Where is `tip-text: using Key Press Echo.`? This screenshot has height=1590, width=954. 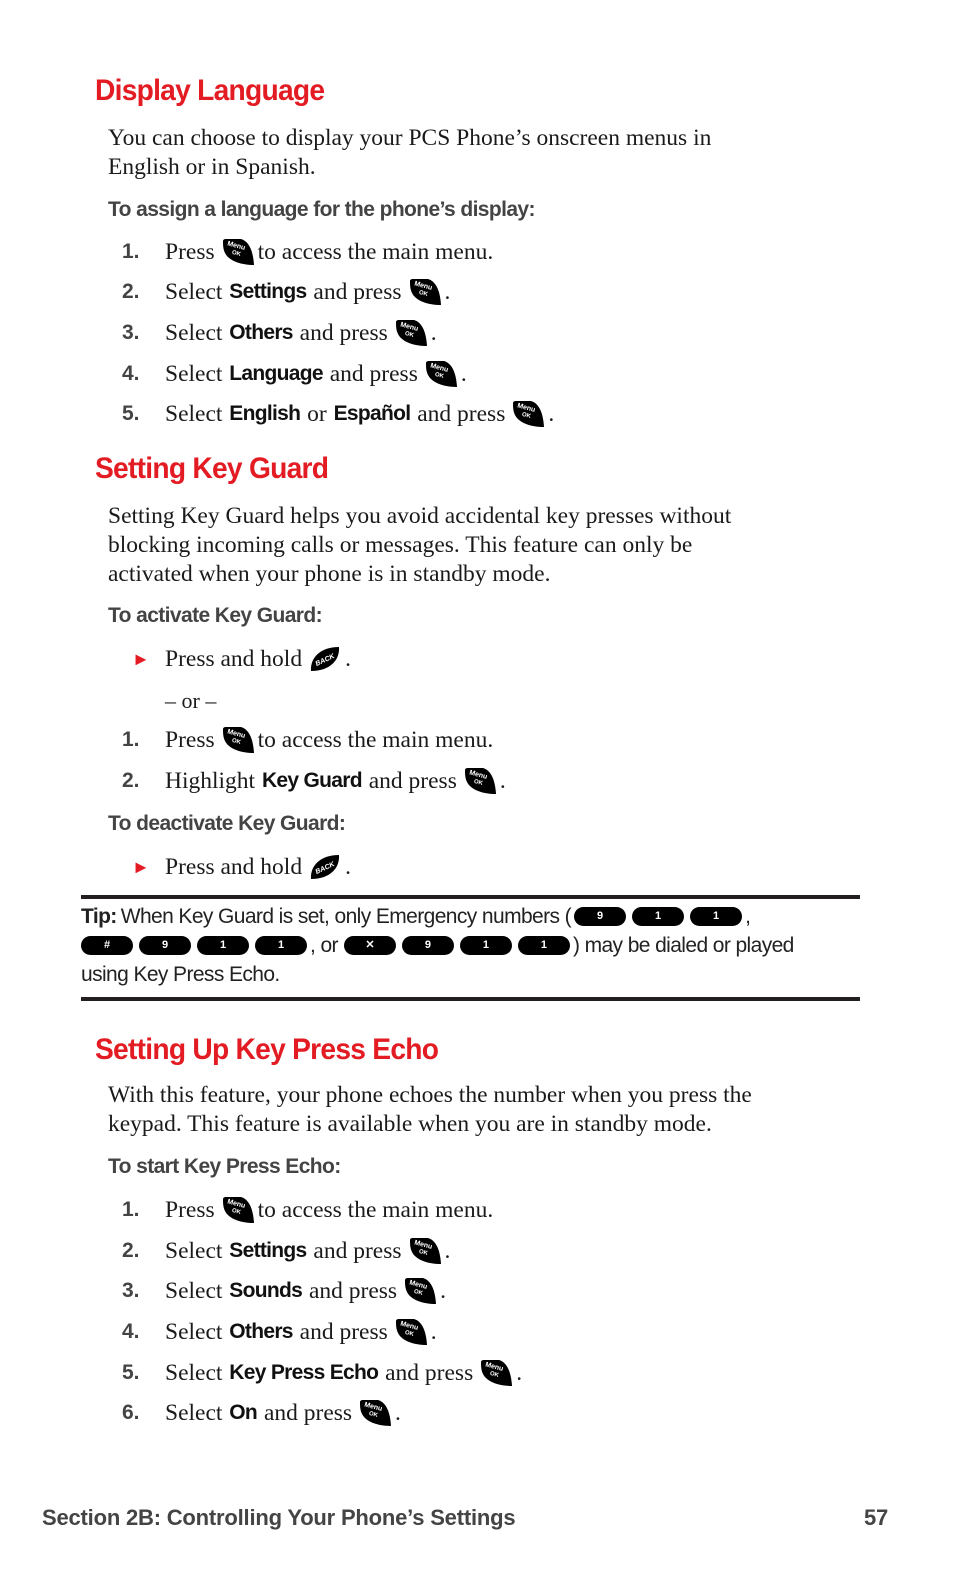
tip-text: using Key Press Echo. is located at coordinates (180, 974).